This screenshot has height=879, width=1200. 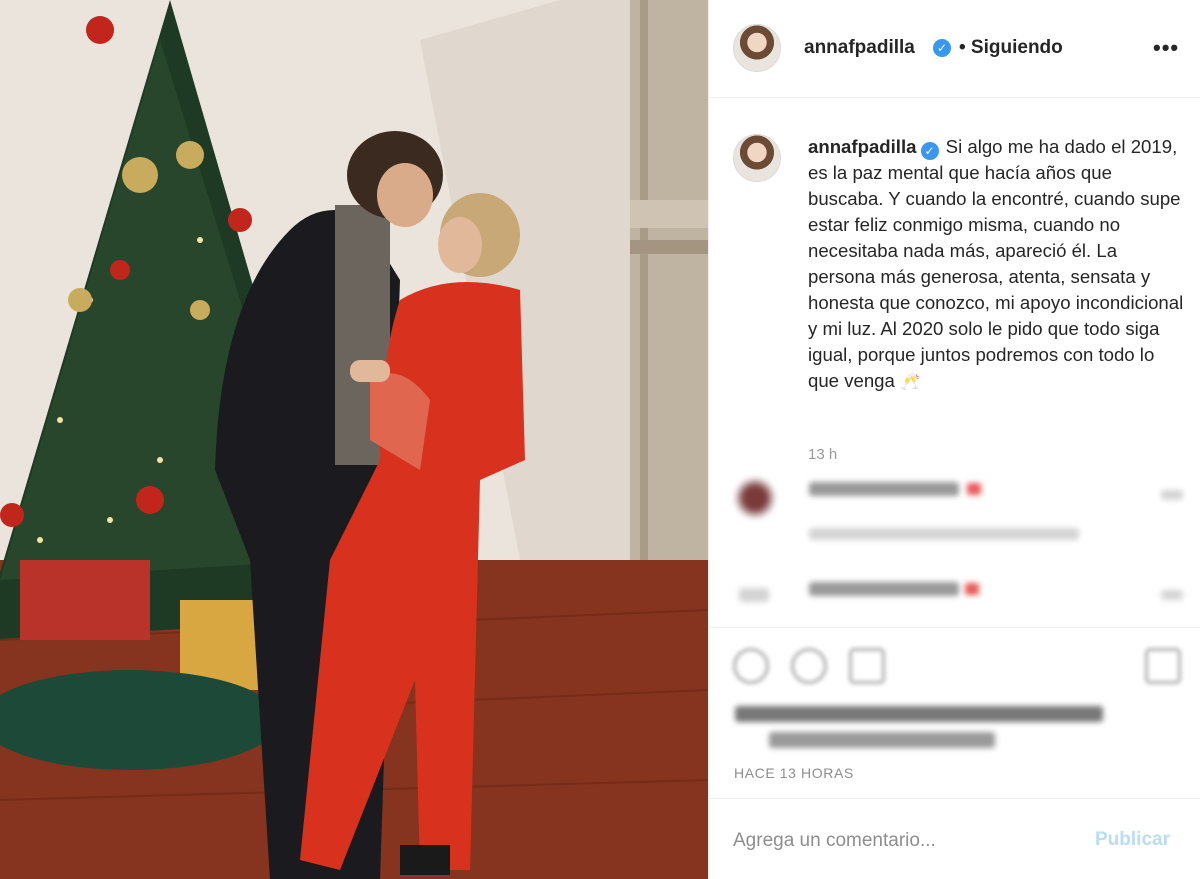 I want to click on comment-emoji-blurred, so click(x=974, y=489).